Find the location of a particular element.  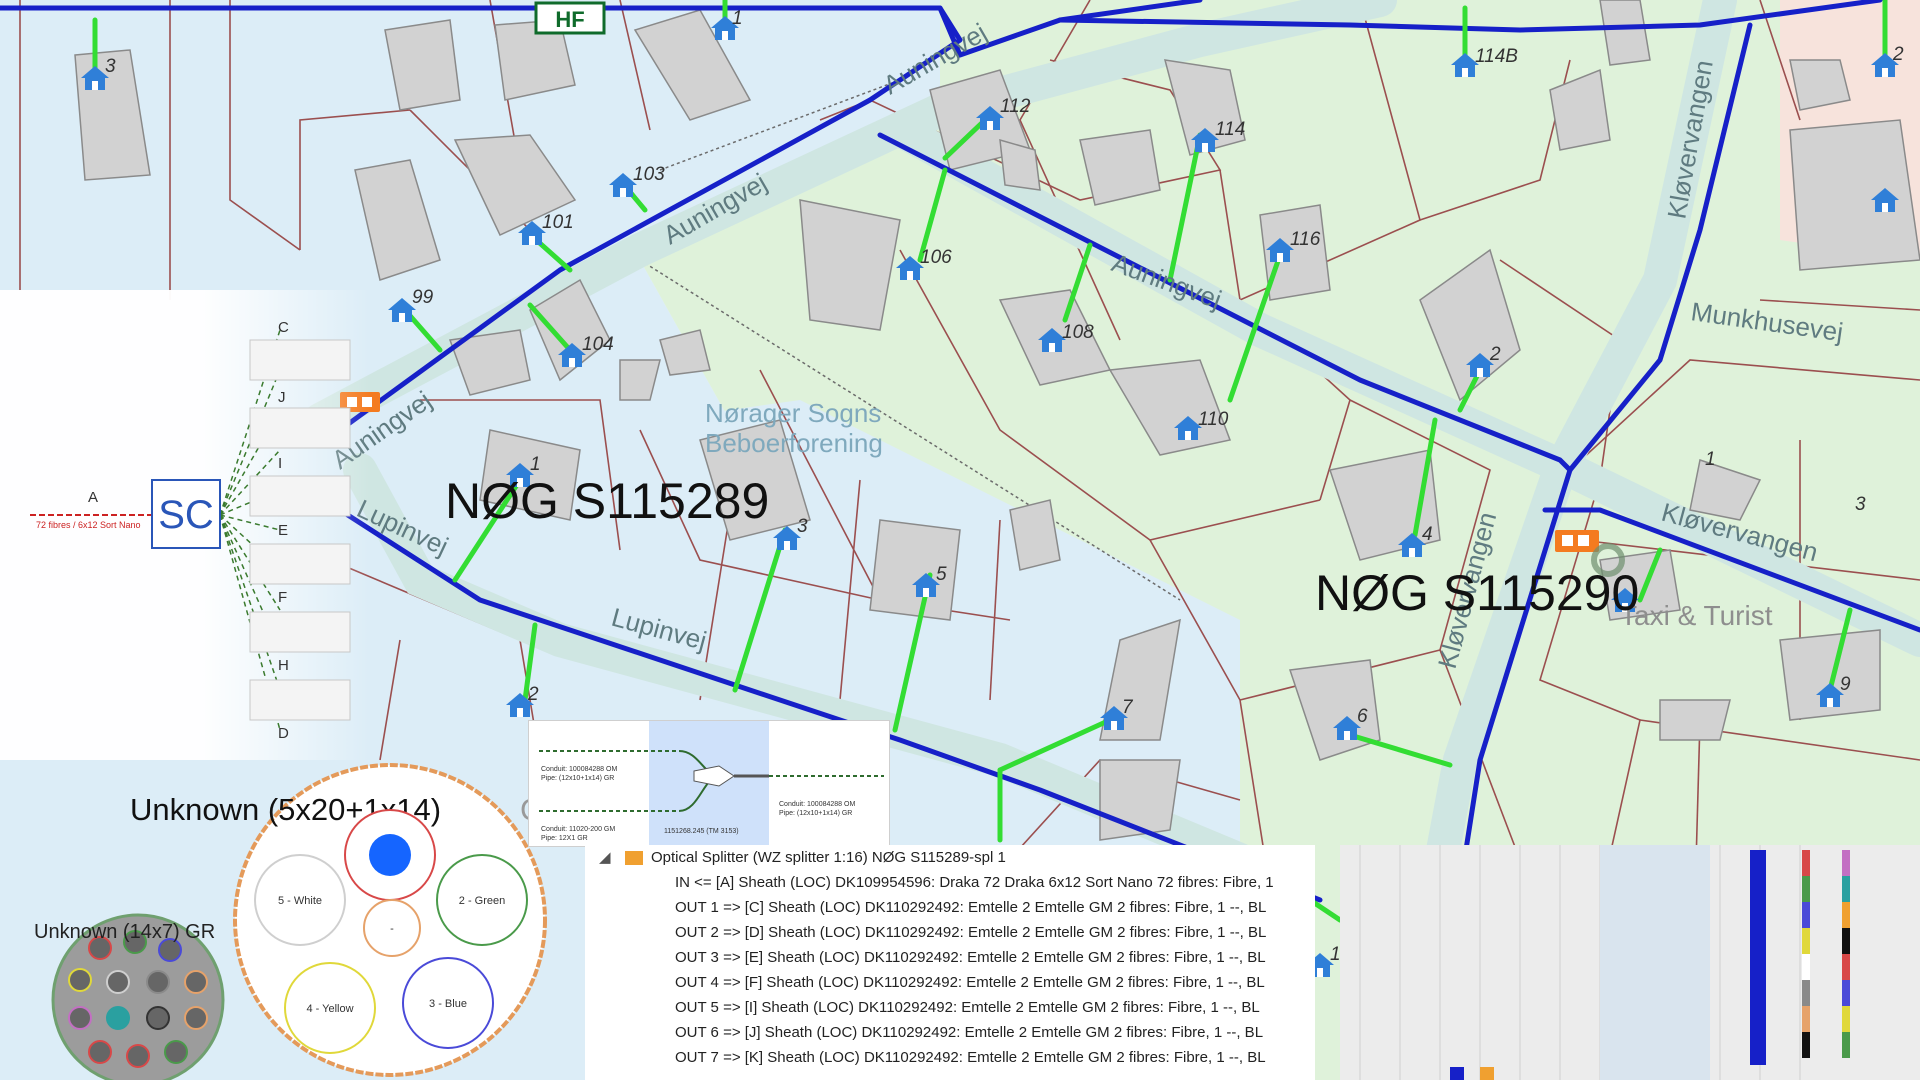

port-label: F is located at coordinates (282, 597).